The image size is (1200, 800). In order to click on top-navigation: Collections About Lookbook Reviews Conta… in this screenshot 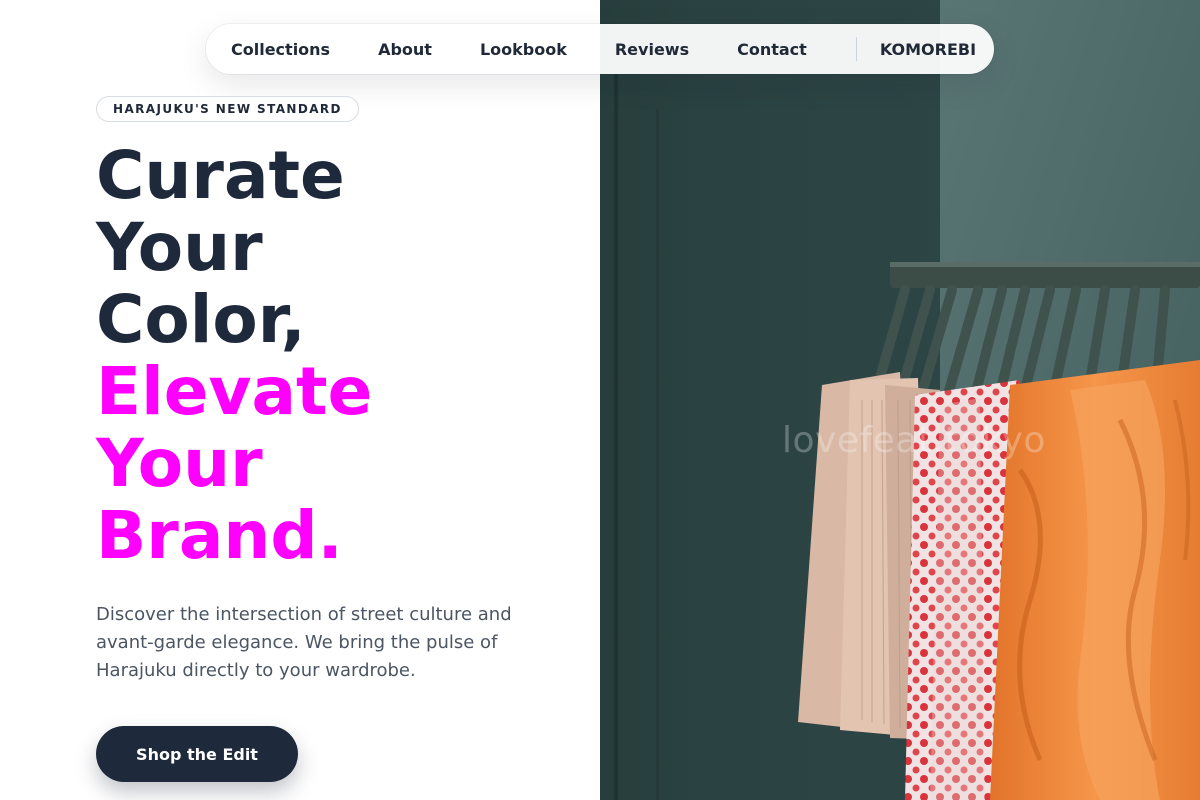, I will do `click(600, 49)`.